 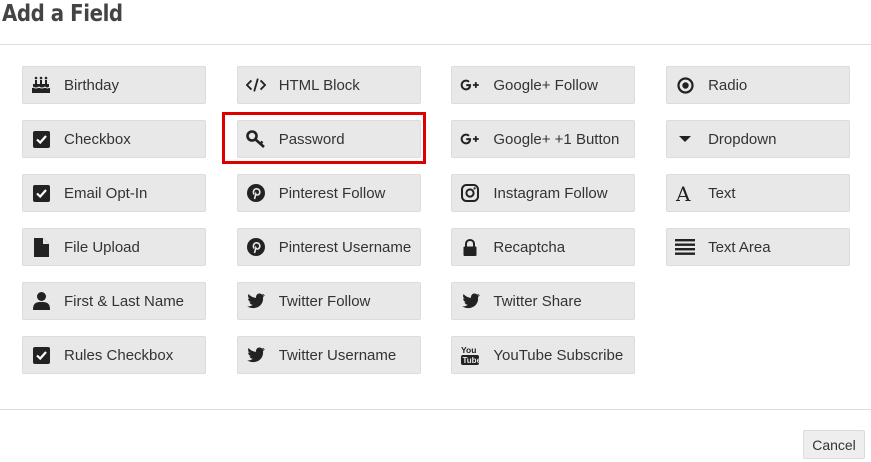 What do you see at coordinates (332, 193) in the screenshot?
I see `field-label: Pinterest Follow` at bounding box center [332, 193].